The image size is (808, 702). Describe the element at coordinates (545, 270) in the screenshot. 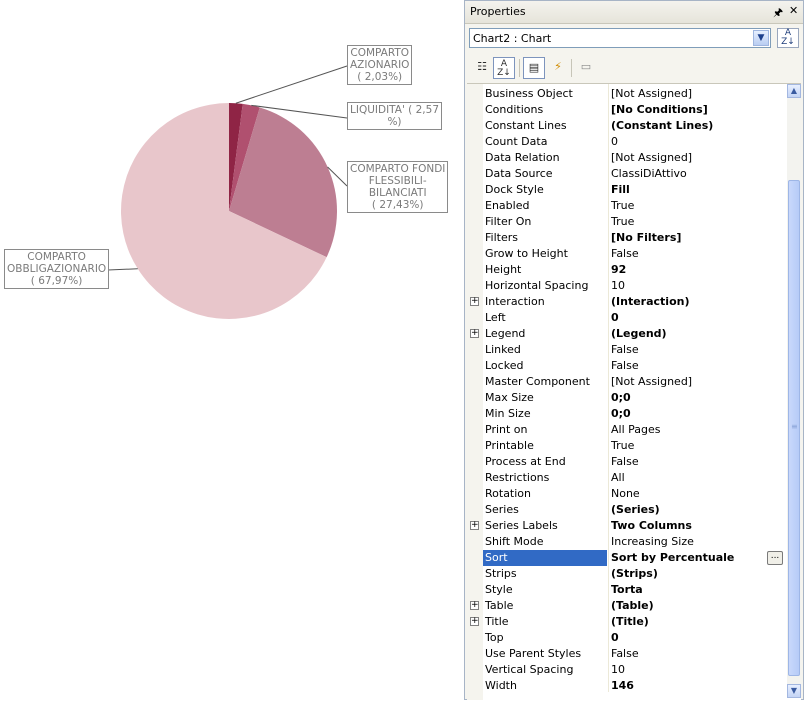

I see `property-name: Height` at that location.